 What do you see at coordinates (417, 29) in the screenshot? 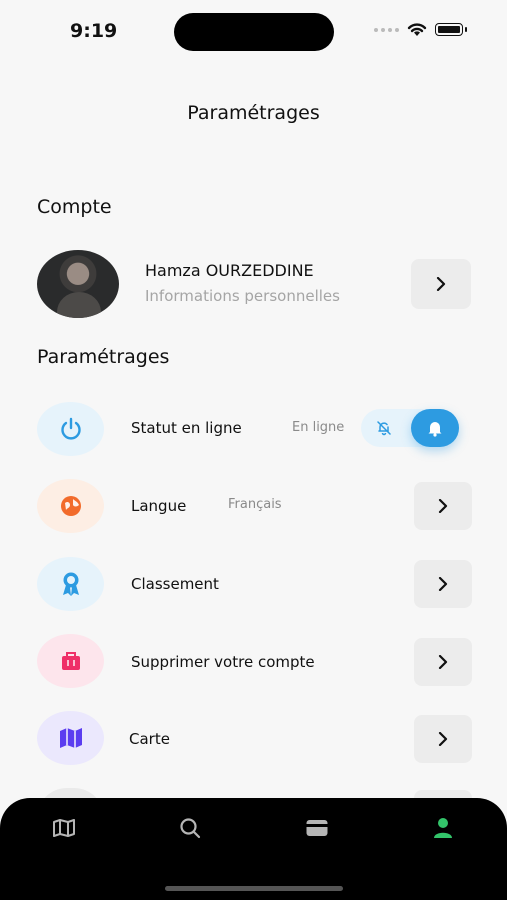
I see `wifi-icon` at bounding box center [417, 29].